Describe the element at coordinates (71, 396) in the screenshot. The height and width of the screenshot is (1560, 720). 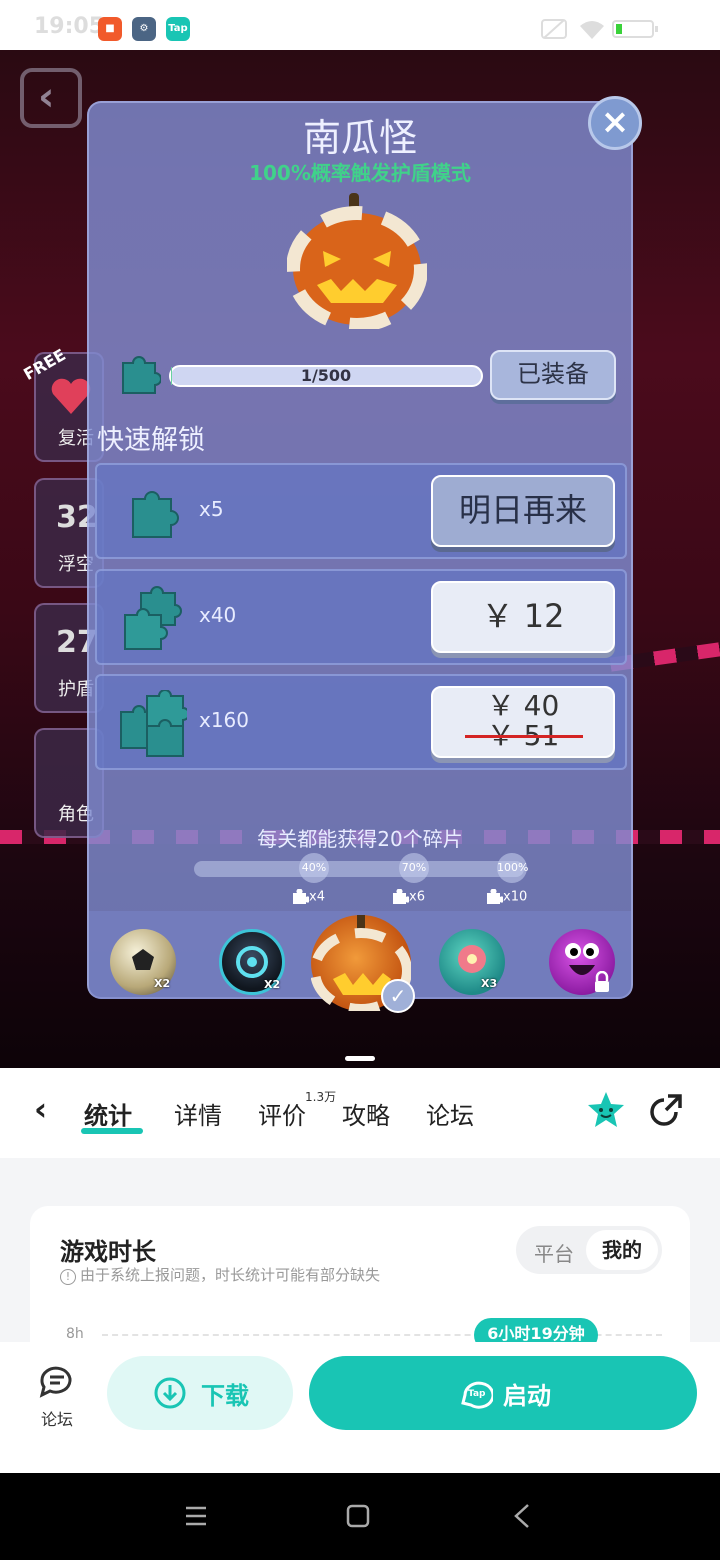
I see `heart-icon` at that location.